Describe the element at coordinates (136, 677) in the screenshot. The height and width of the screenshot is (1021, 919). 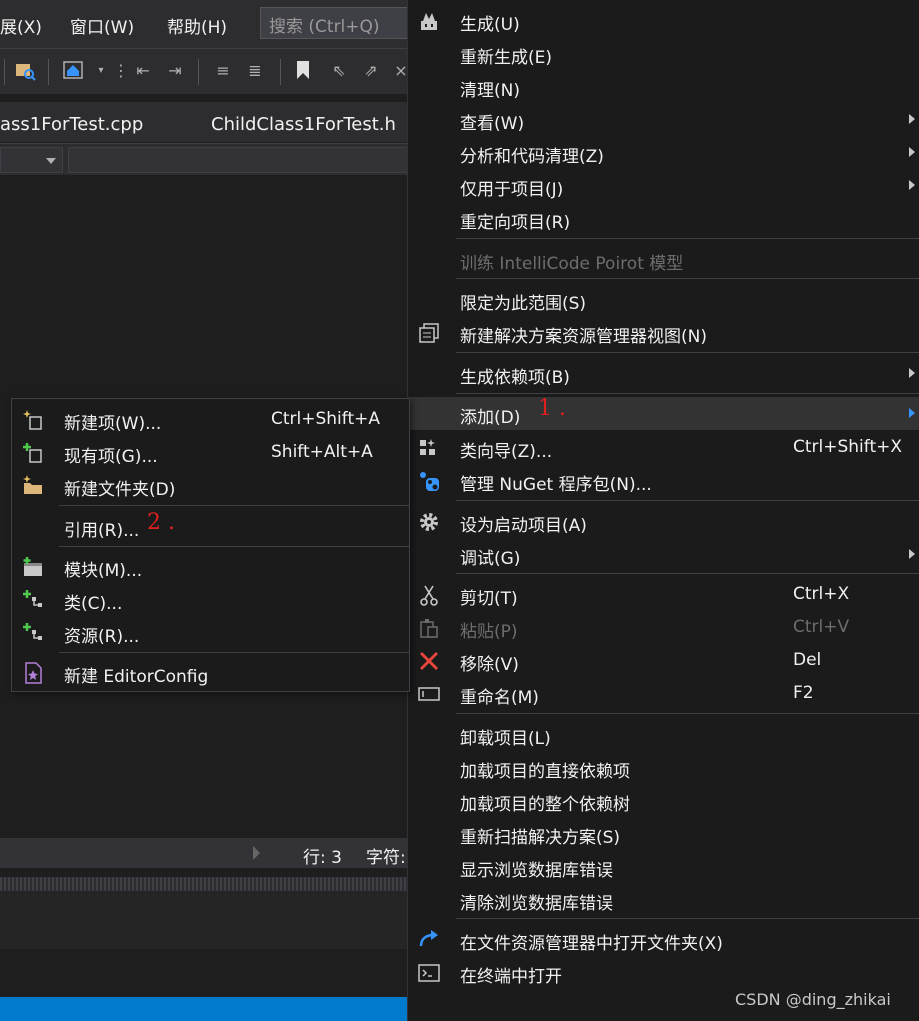
I see `submenu-item-label: 新建 EditorConfig` at that location.